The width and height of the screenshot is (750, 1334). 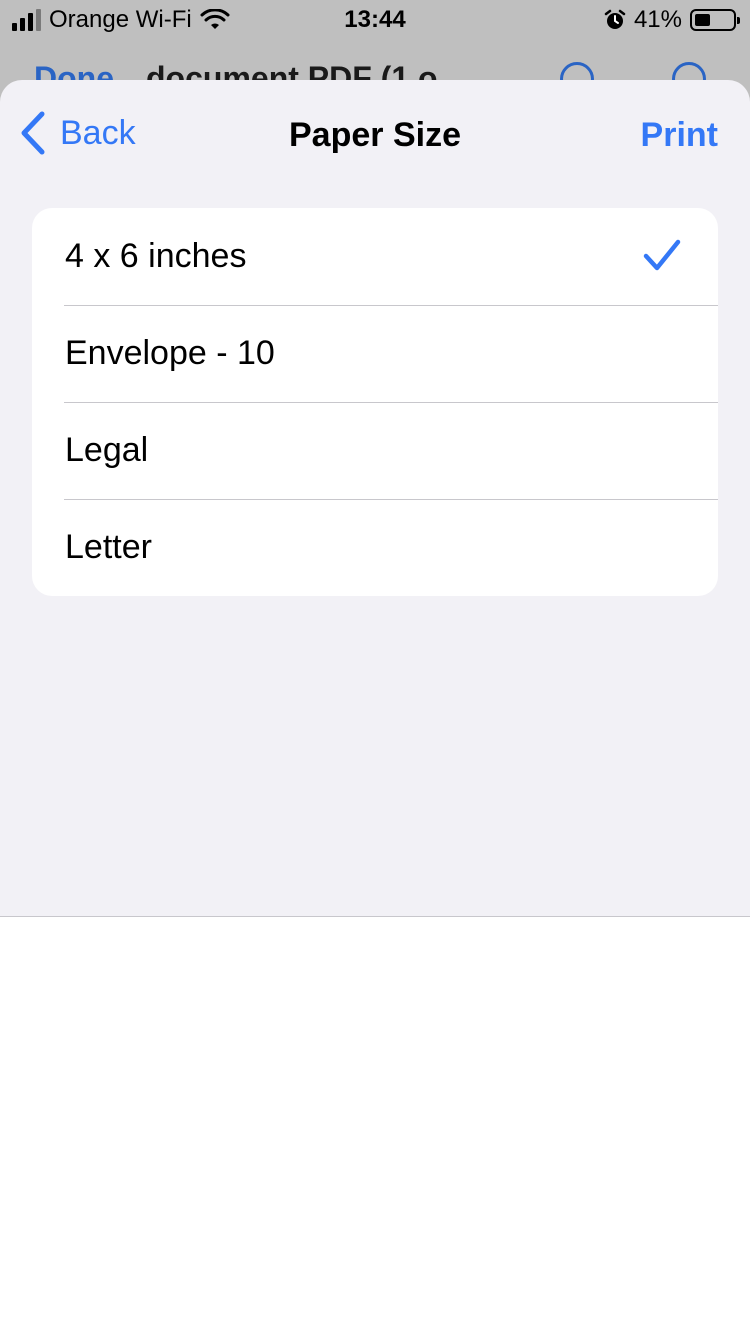 I want to click on option-label: Letter, so click(x=108, y=547).